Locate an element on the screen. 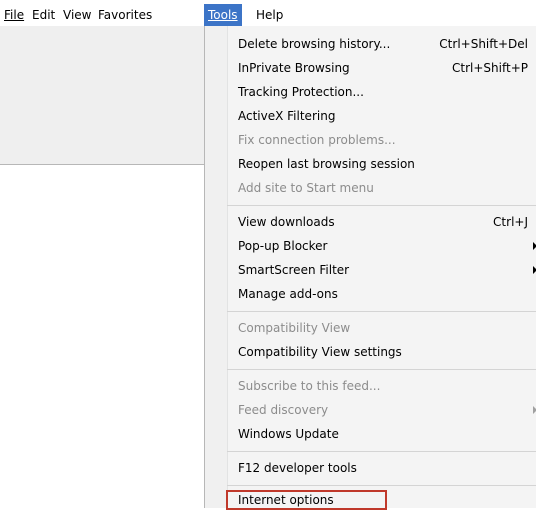 This screenshot has height=512, width=536. menu-view-label: View is located at coordinates (77, 15).